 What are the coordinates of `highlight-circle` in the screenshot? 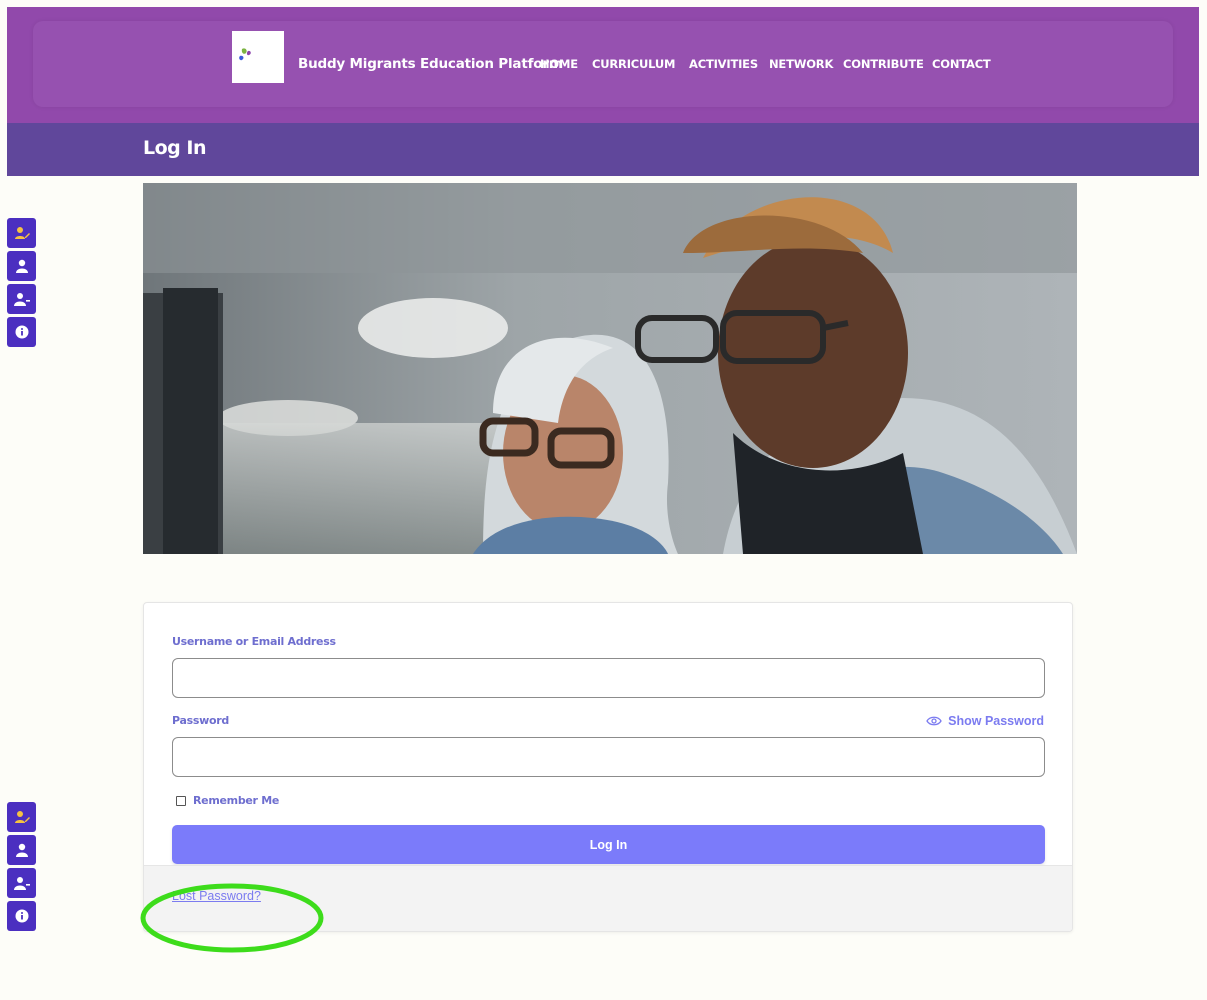 It's located at (232, 918).